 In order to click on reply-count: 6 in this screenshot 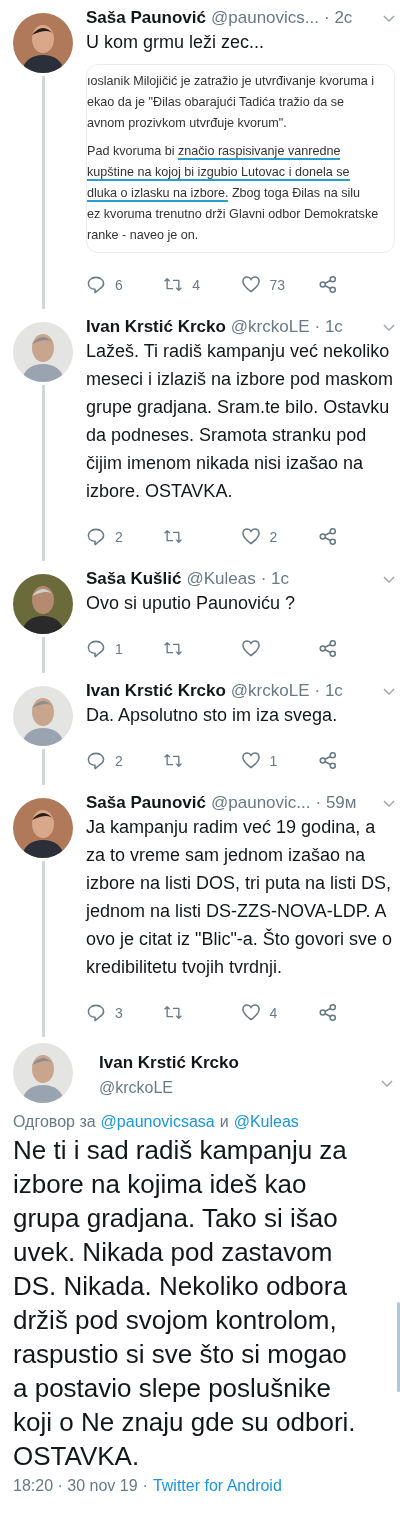, I will do `click(119, 284)`.